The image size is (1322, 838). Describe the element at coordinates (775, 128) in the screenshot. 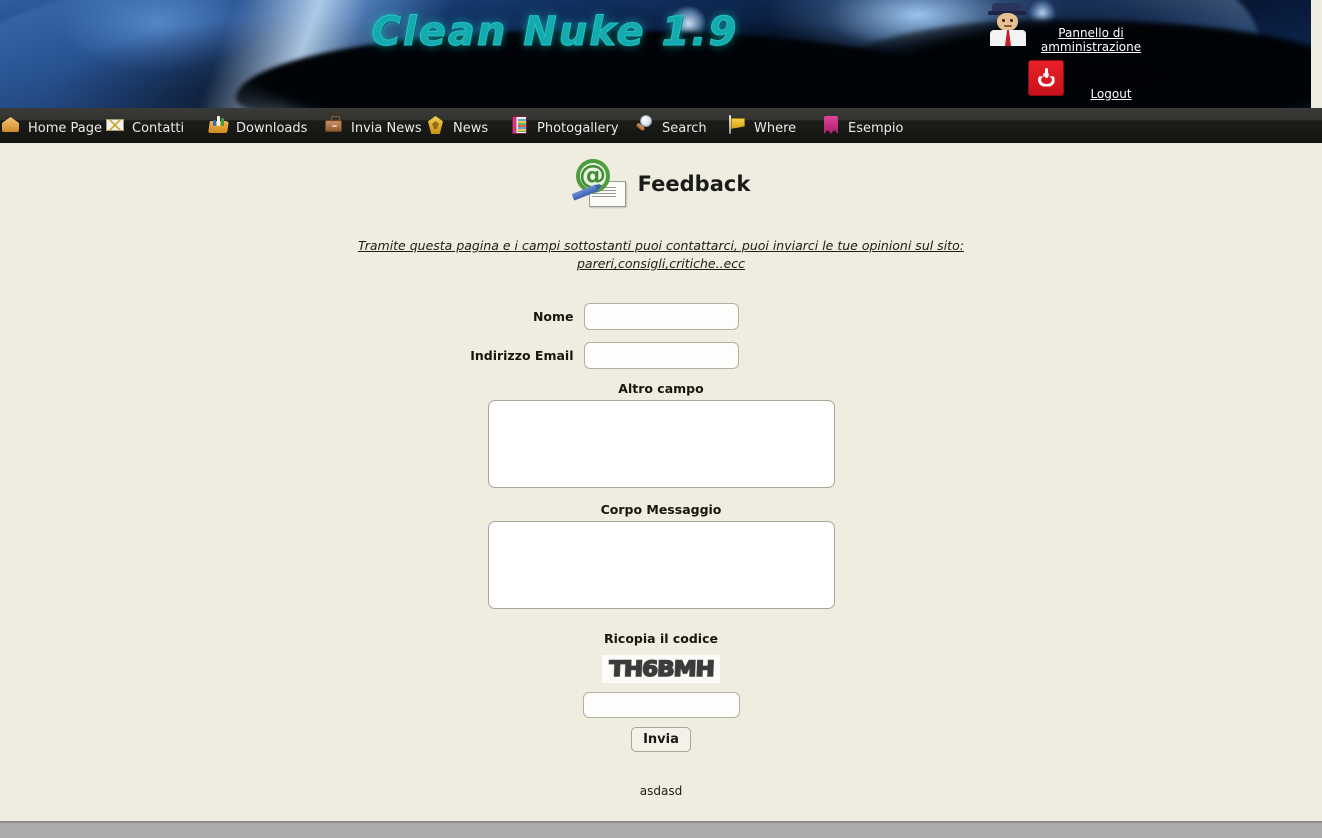

I see `nav-label: Where` at that location.